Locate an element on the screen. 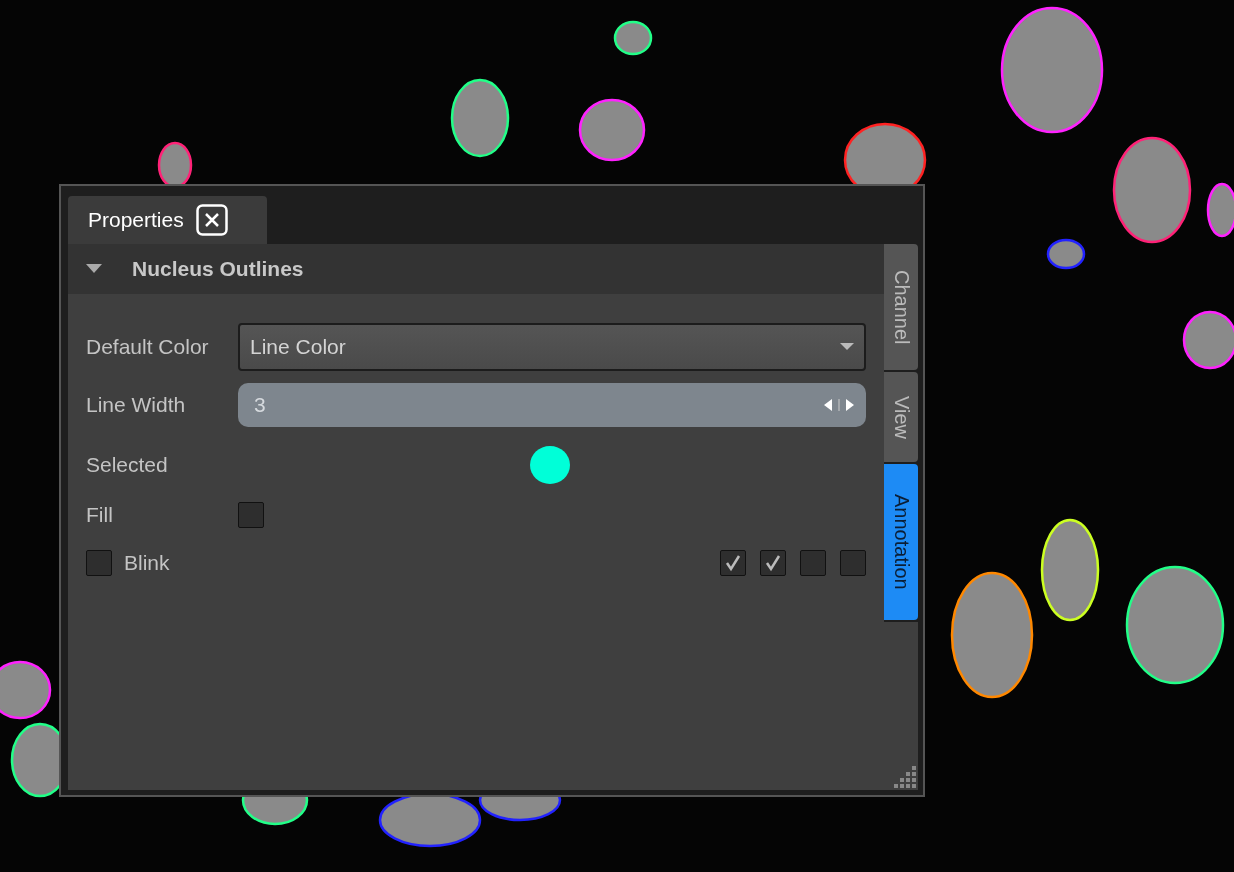 The width and height of the screenshot is (1234, 872). field-label: Line Width is located at coordinates (136, 405).